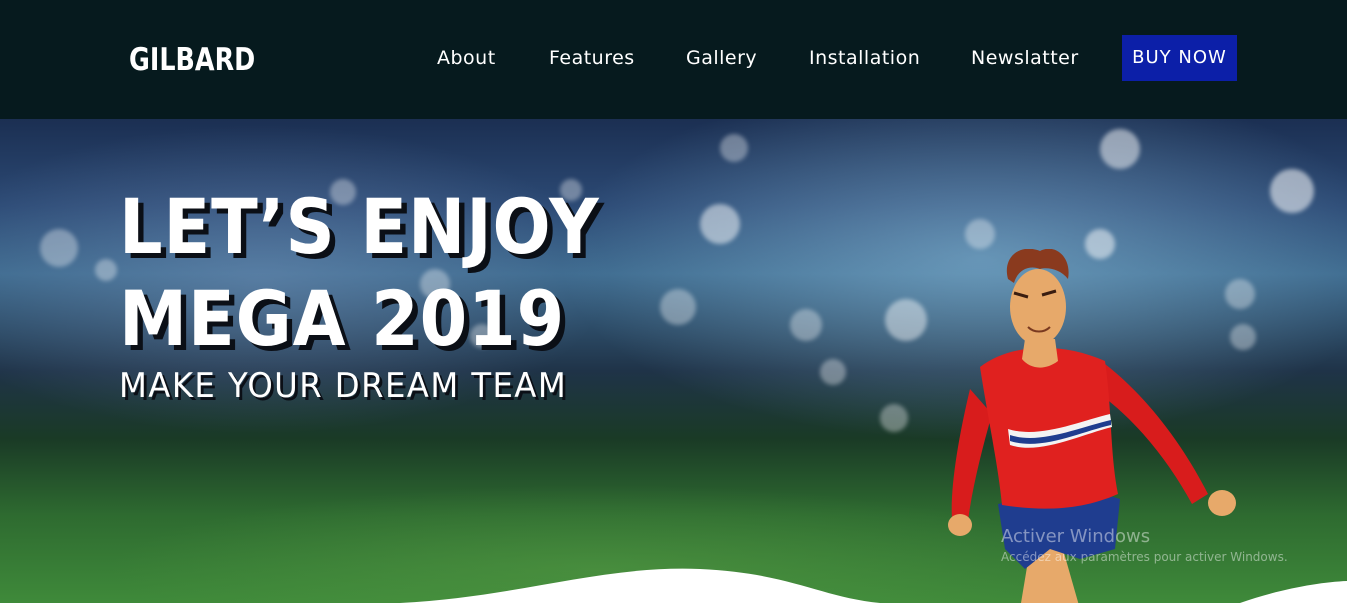  I want to click on nav-link-gallery: Gallery, so click(721, 58).